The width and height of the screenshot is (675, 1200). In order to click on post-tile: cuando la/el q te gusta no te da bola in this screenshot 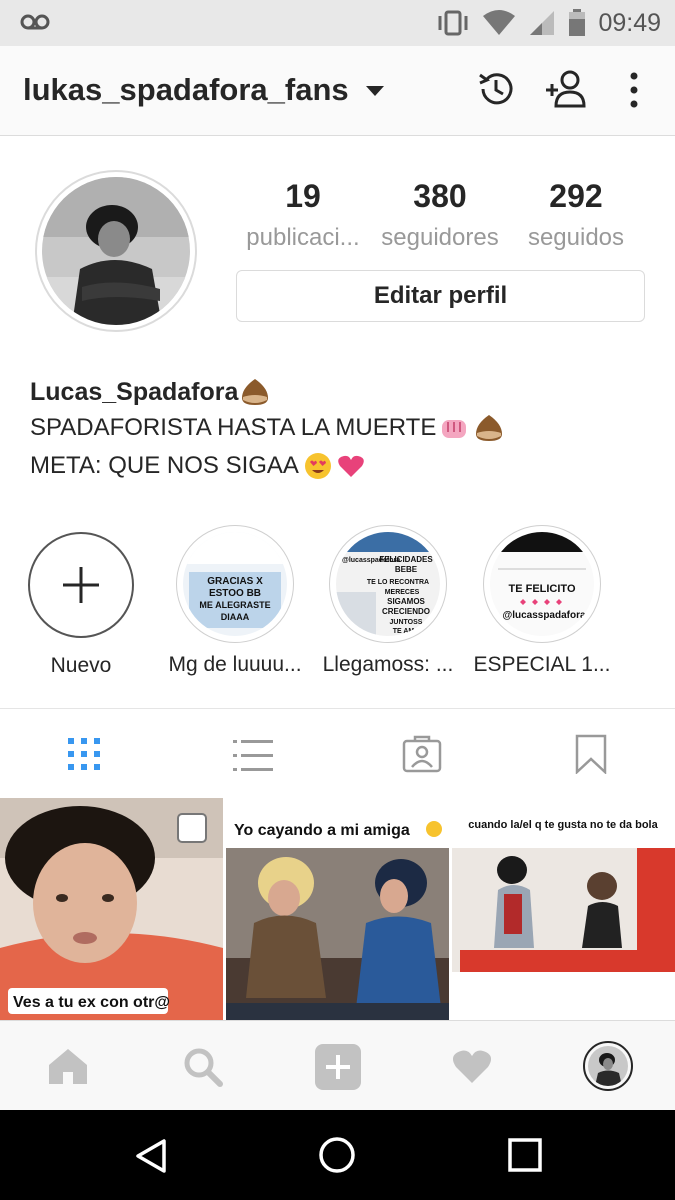, I will do `click(563, 909)`.